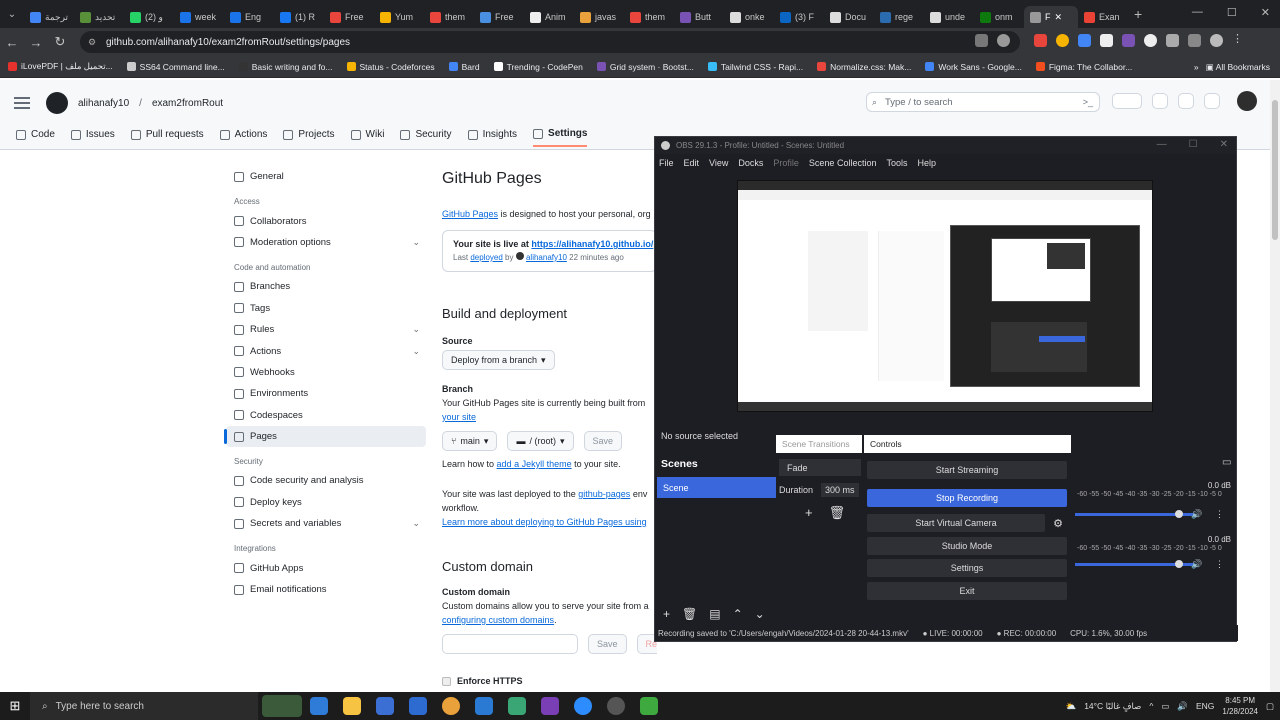 This screenshot has width=1280, height=720. I want to click on jekyll-link: add a Jekyll theme, so click(534, 464).